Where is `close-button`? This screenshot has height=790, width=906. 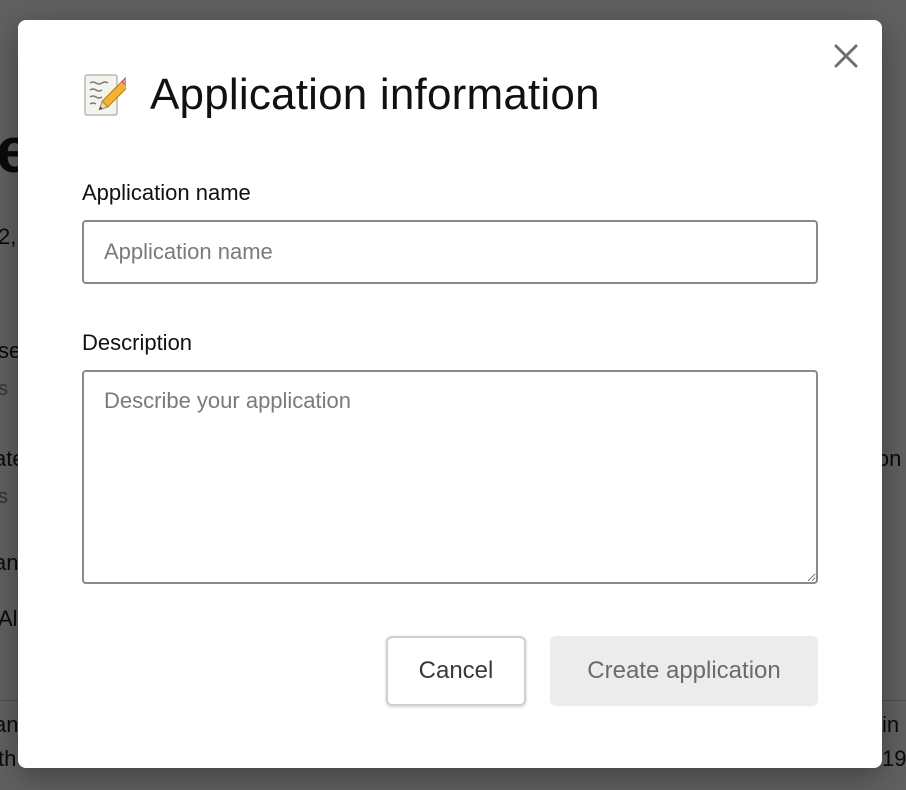 close-button is located at coordinates (846, 56).